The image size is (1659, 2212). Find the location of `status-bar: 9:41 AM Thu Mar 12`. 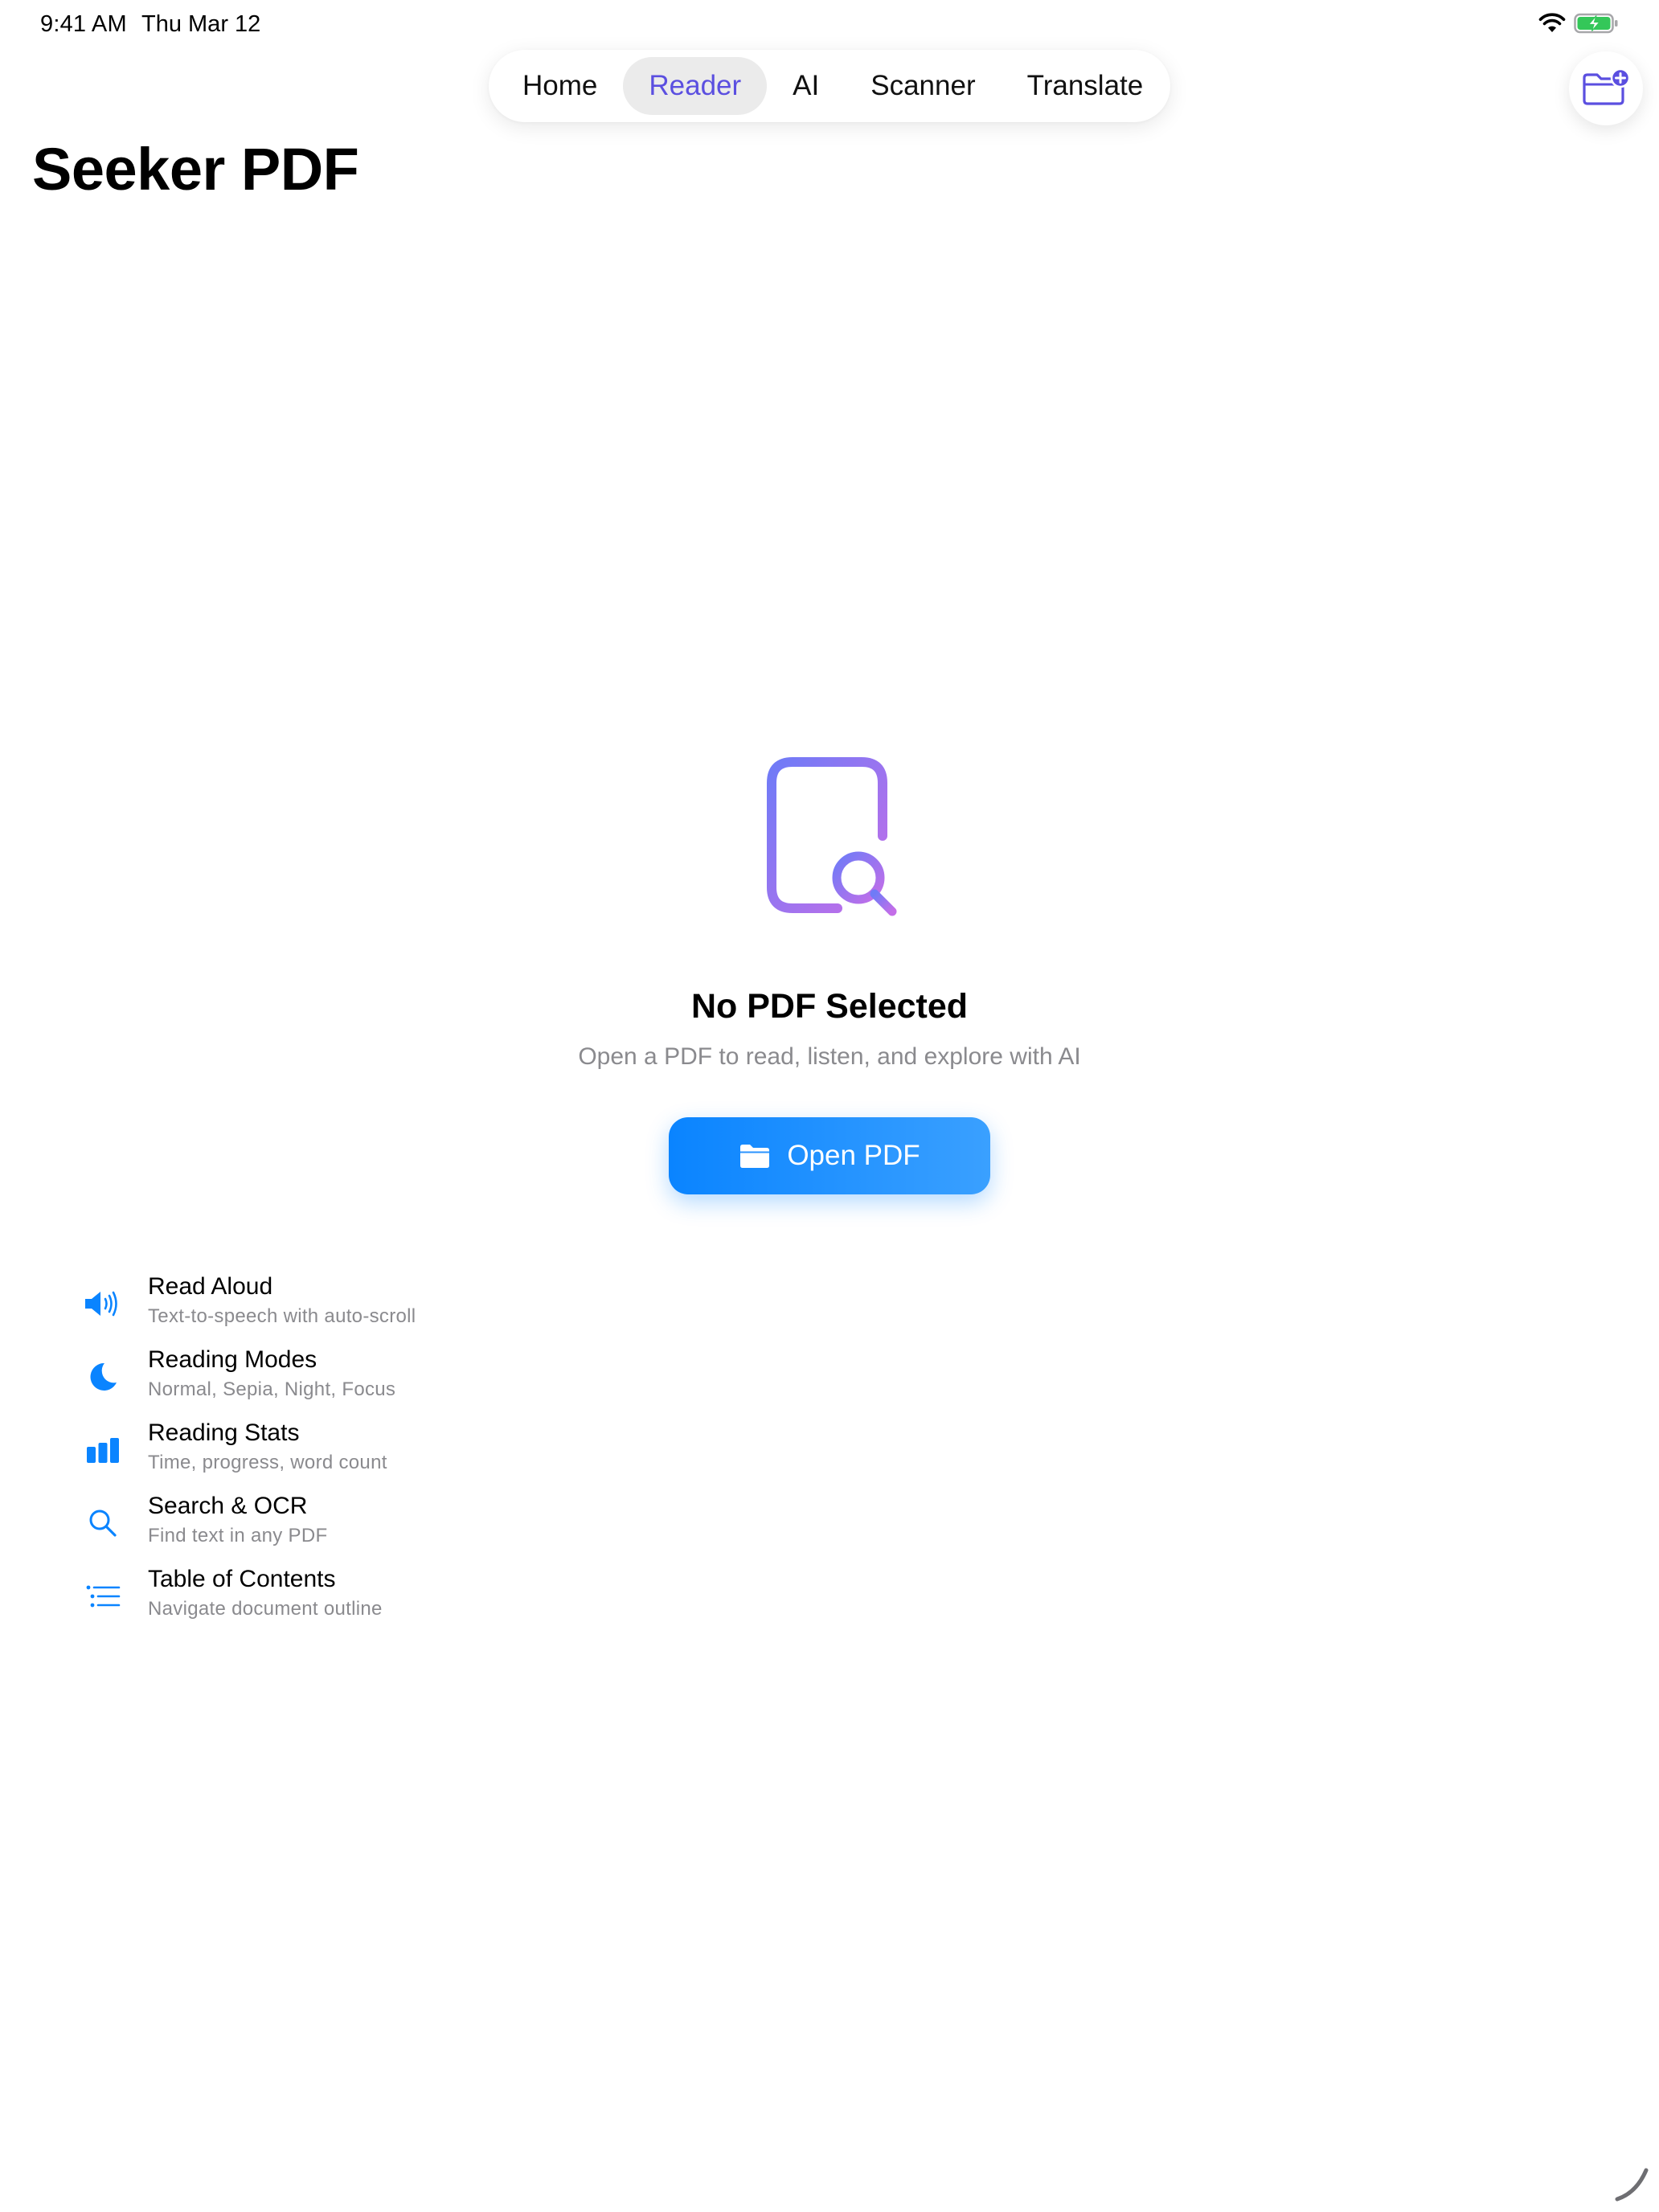

status-bar: 9:41 AM Thu Mar 12 is located at coordinates (829, 25).